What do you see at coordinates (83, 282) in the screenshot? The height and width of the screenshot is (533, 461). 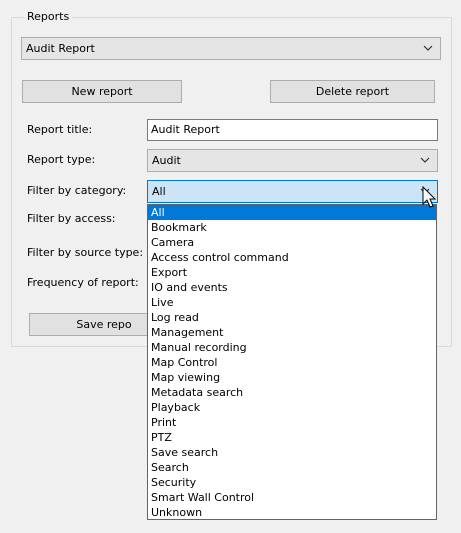 I see `frequency-label: Frequency of report:` at bounding box center [83, 282].